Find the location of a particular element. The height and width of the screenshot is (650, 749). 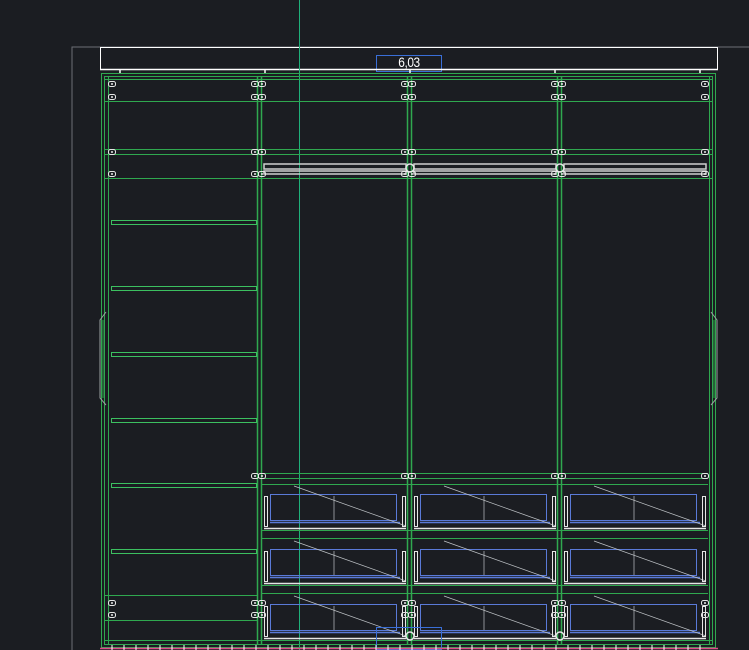

door-handles is located at coordinates (408, 358).